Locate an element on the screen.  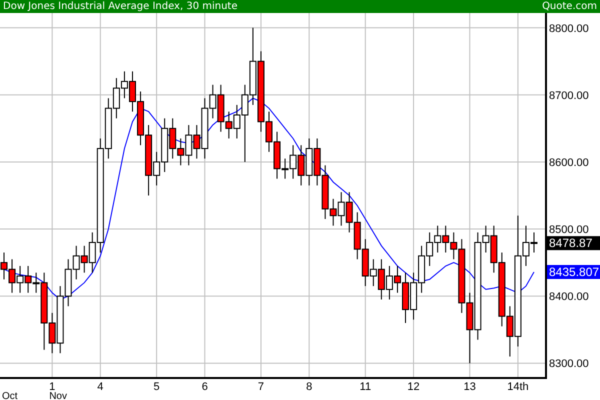
axis-label: 12 is located at coordinates (413, 387).